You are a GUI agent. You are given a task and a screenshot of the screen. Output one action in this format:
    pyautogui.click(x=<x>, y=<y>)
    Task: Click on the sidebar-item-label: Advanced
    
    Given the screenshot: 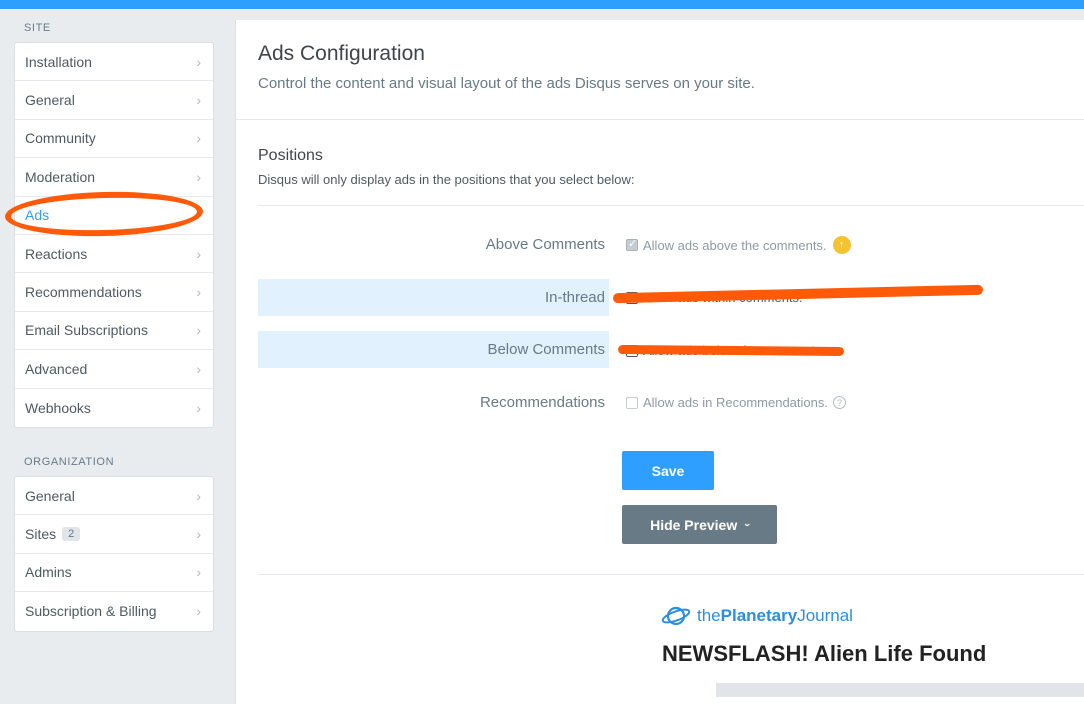 What is the action you would take?
    pyautogui.click(x=56, y=368)
    